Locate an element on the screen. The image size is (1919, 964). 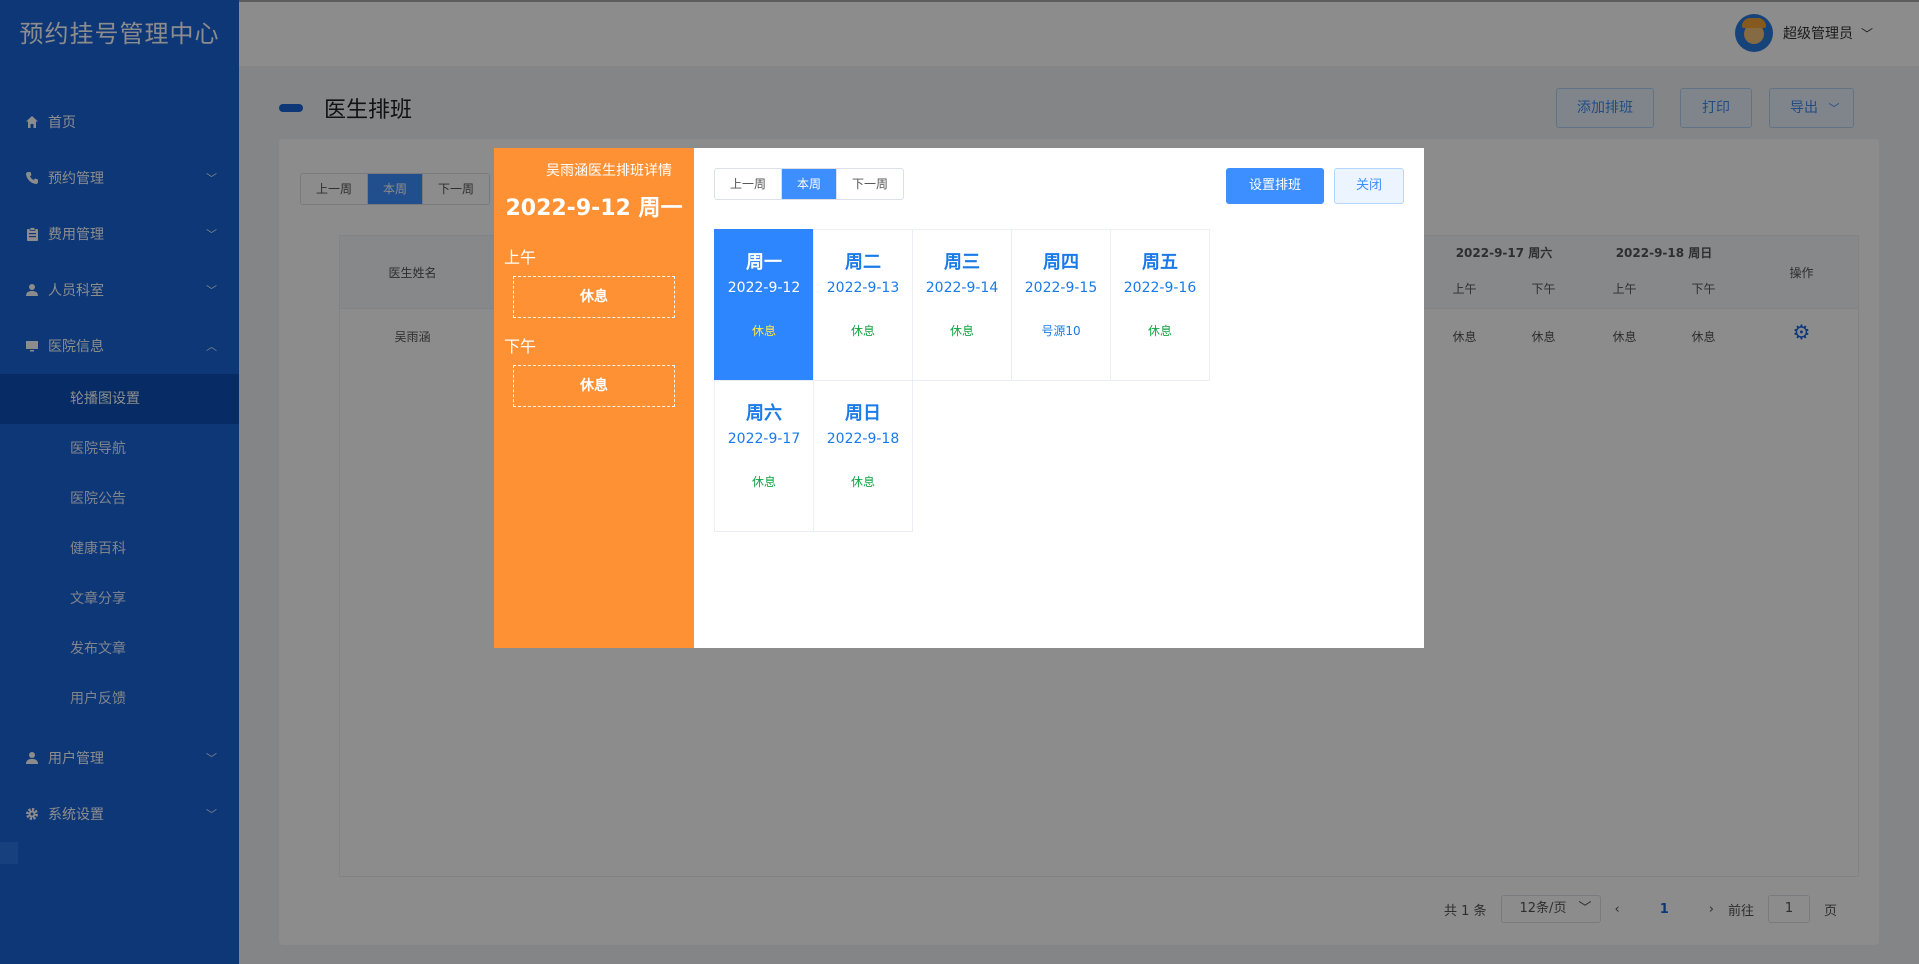
day-weekday: 周六 is located at coordinates (764, 413).